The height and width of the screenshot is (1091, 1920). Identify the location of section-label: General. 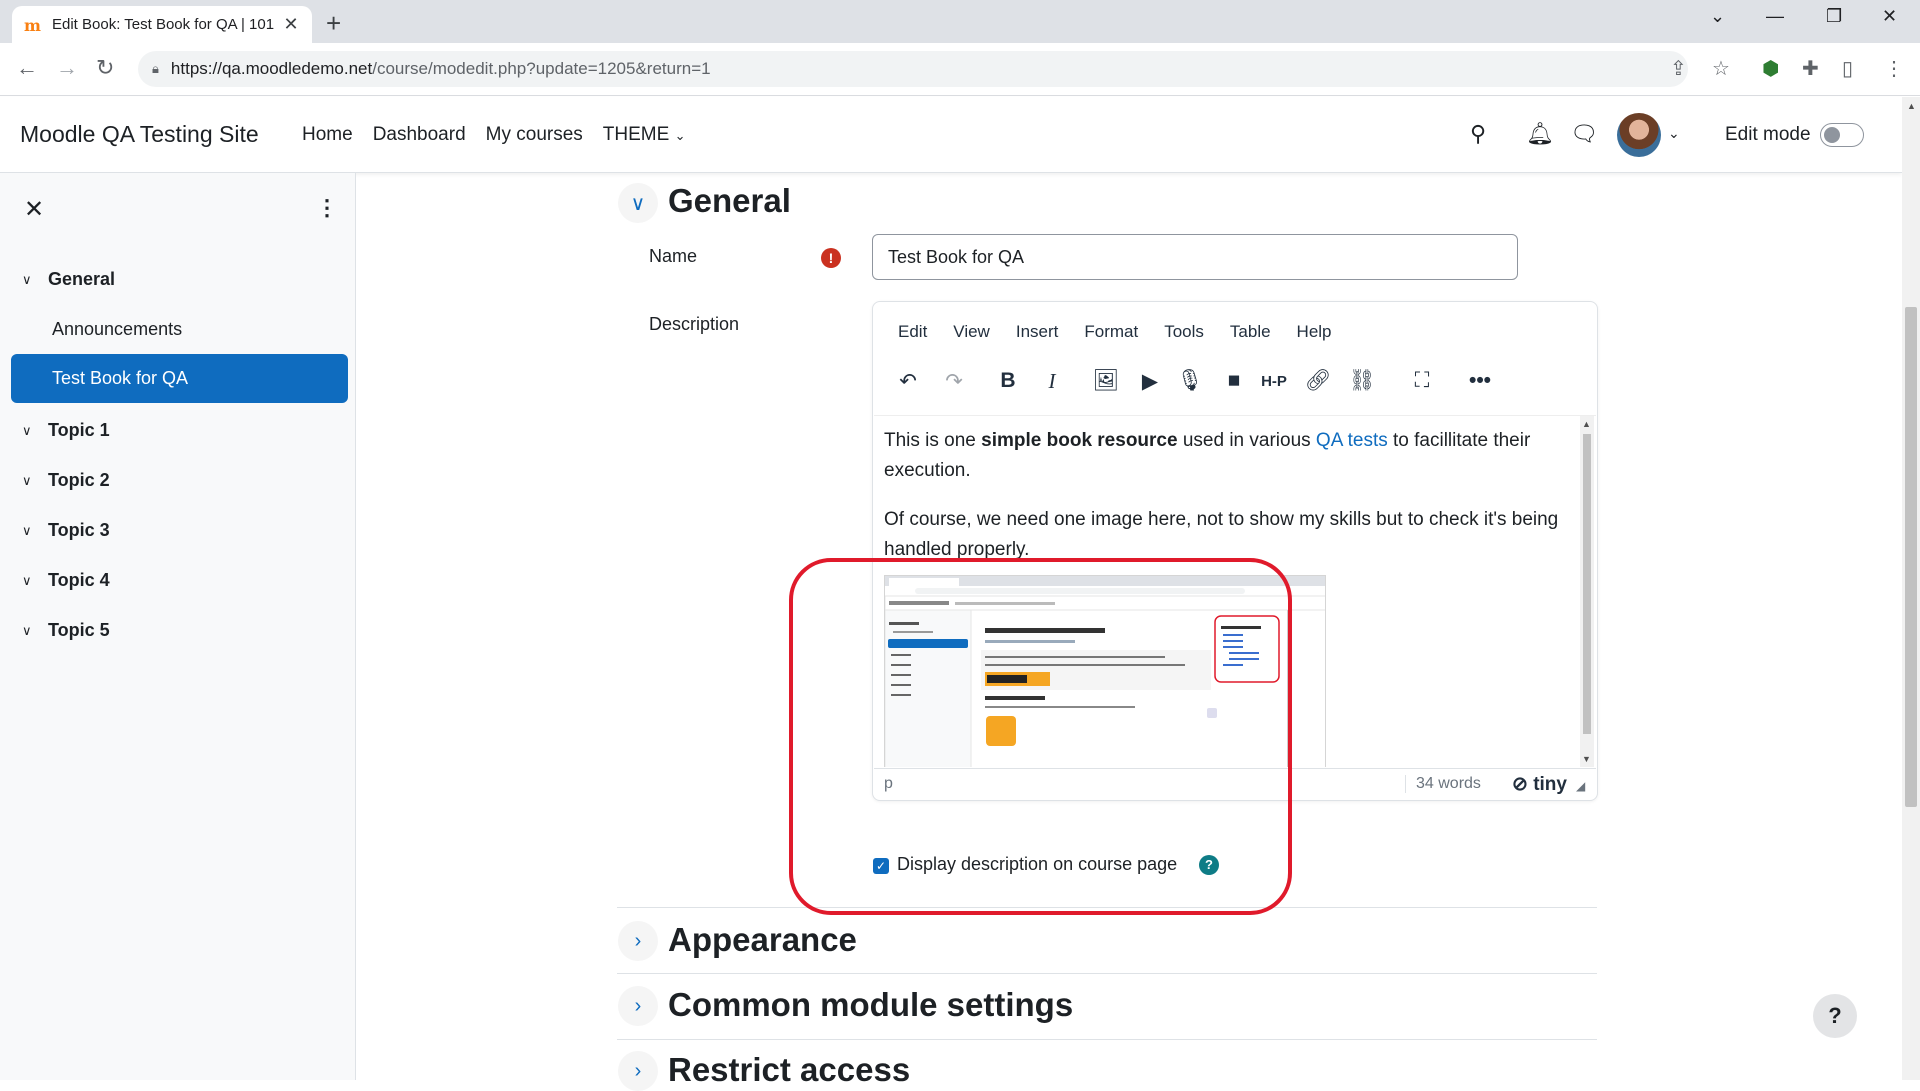
(82, 279).